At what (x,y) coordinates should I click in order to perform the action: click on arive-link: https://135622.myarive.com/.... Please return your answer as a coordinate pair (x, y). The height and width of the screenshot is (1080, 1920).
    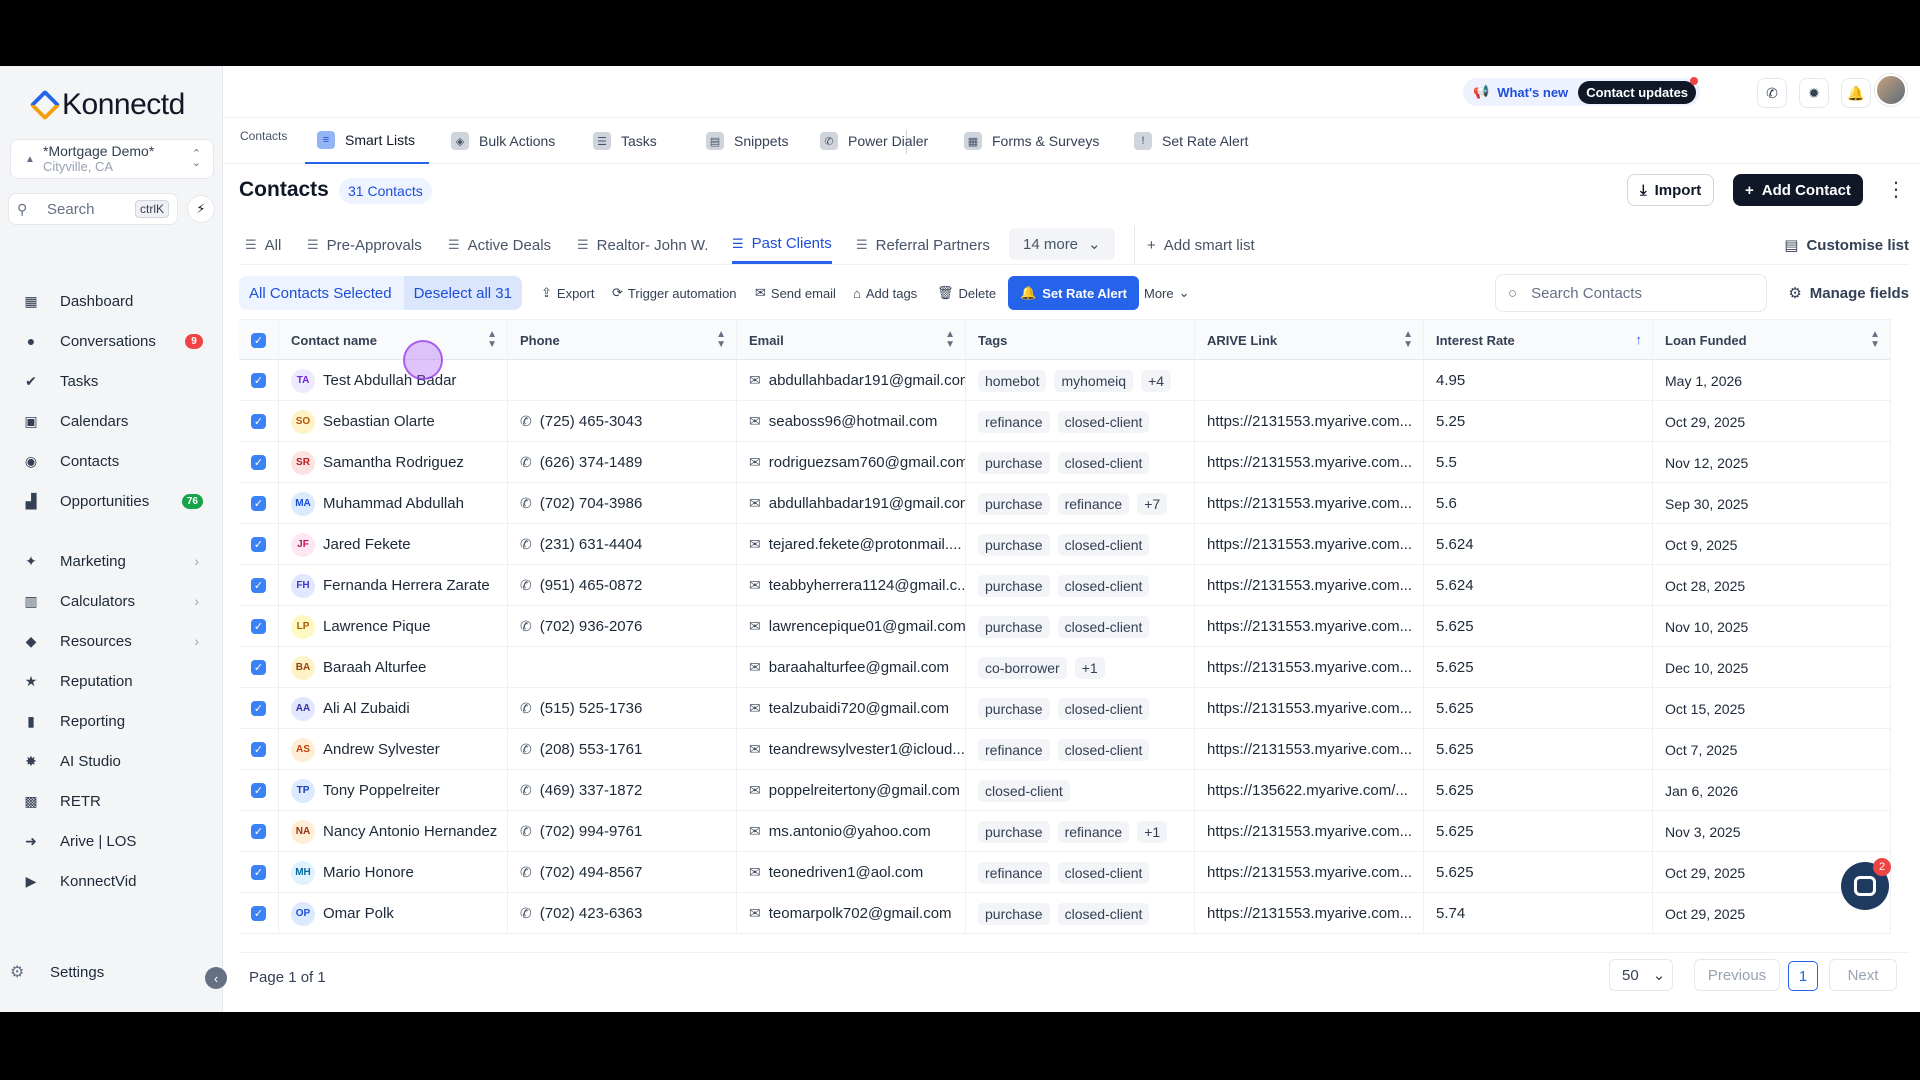
    Looking at the image, I should click on (1307, 790).